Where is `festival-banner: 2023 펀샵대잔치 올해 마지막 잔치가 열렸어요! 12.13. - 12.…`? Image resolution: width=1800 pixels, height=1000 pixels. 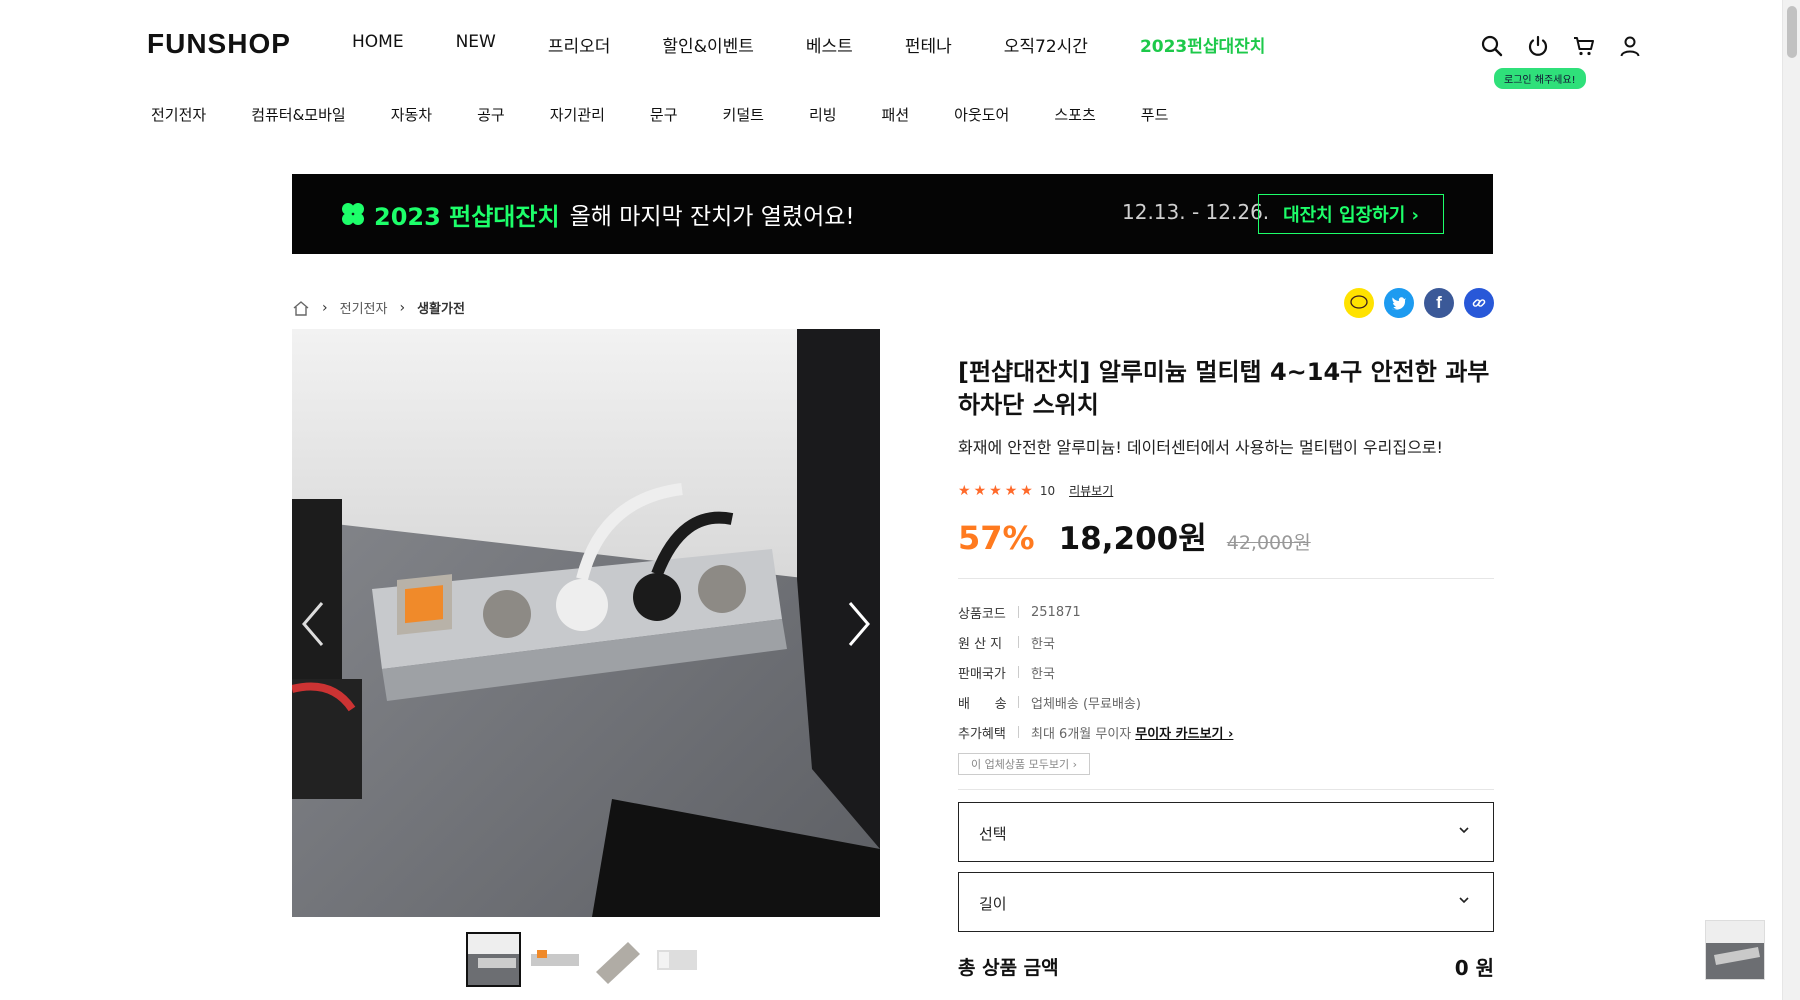 festival-banner: 2023 펀샵대잔치 올해 마지막 잔치가 열렸어요! 12.13. - 12.… is located at coordinates (892, 214).